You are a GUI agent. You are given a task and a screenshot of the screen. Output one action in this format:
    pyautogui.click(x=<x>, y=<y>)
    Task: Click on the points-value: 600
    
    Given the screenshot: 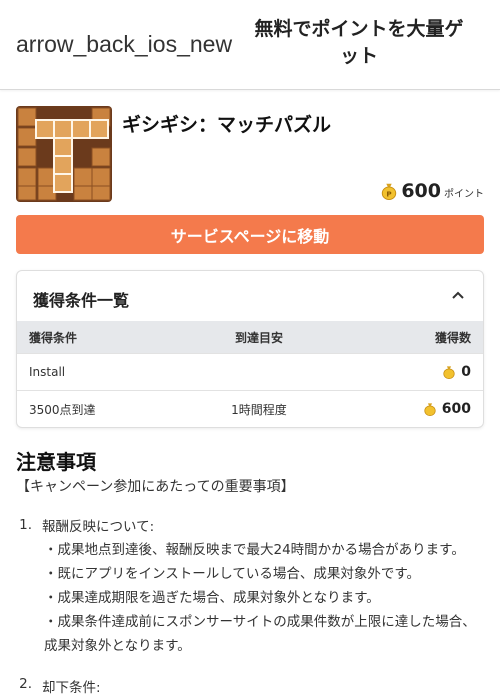 What is the action you would take?
    pyautogui.click(x=421, y=191)
    